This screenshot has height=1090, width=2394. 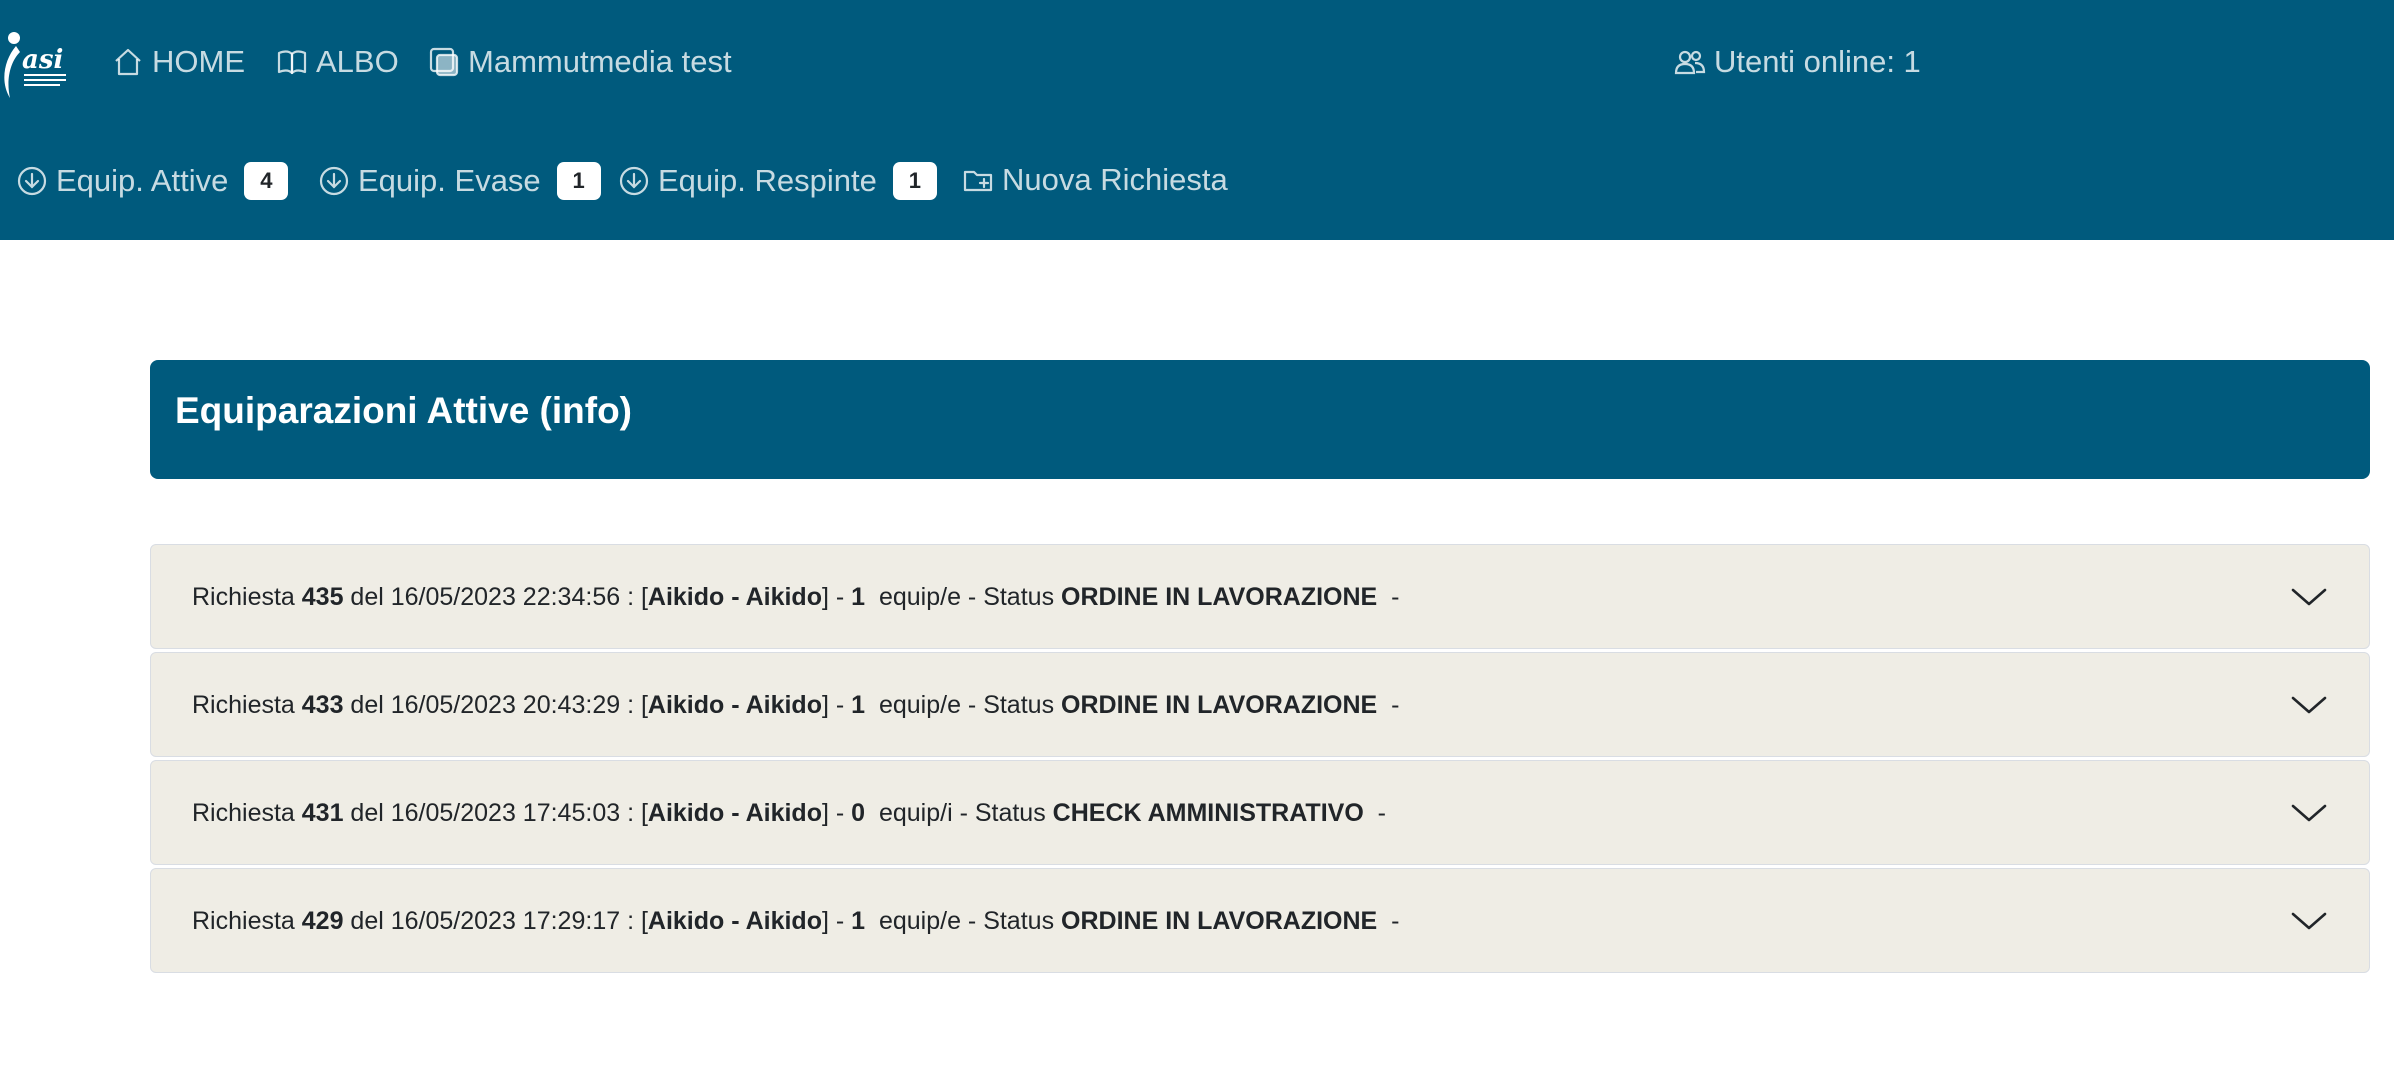 I want to click on nav-home: HOME, so click(x=178, y=62).